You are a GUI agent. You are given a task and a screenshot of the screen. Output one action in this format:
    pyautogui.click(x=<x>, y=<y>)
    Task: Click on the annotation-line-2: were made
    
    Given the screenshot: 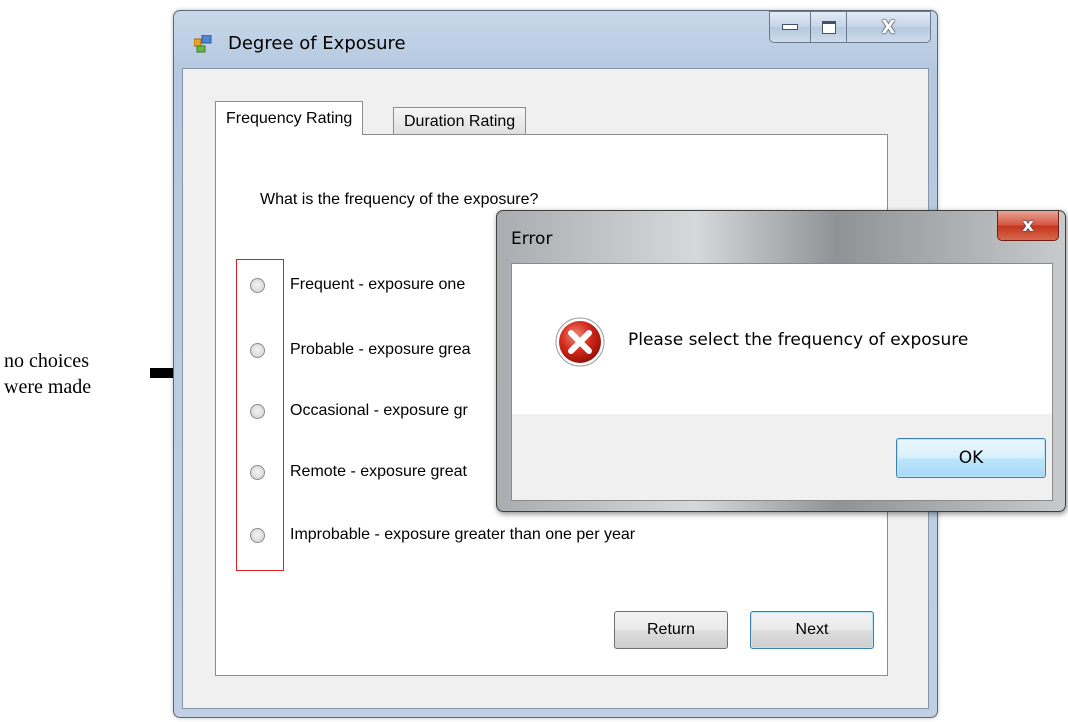 What is the action you would take?
    pyautogui.click(x=48, y=387)
    